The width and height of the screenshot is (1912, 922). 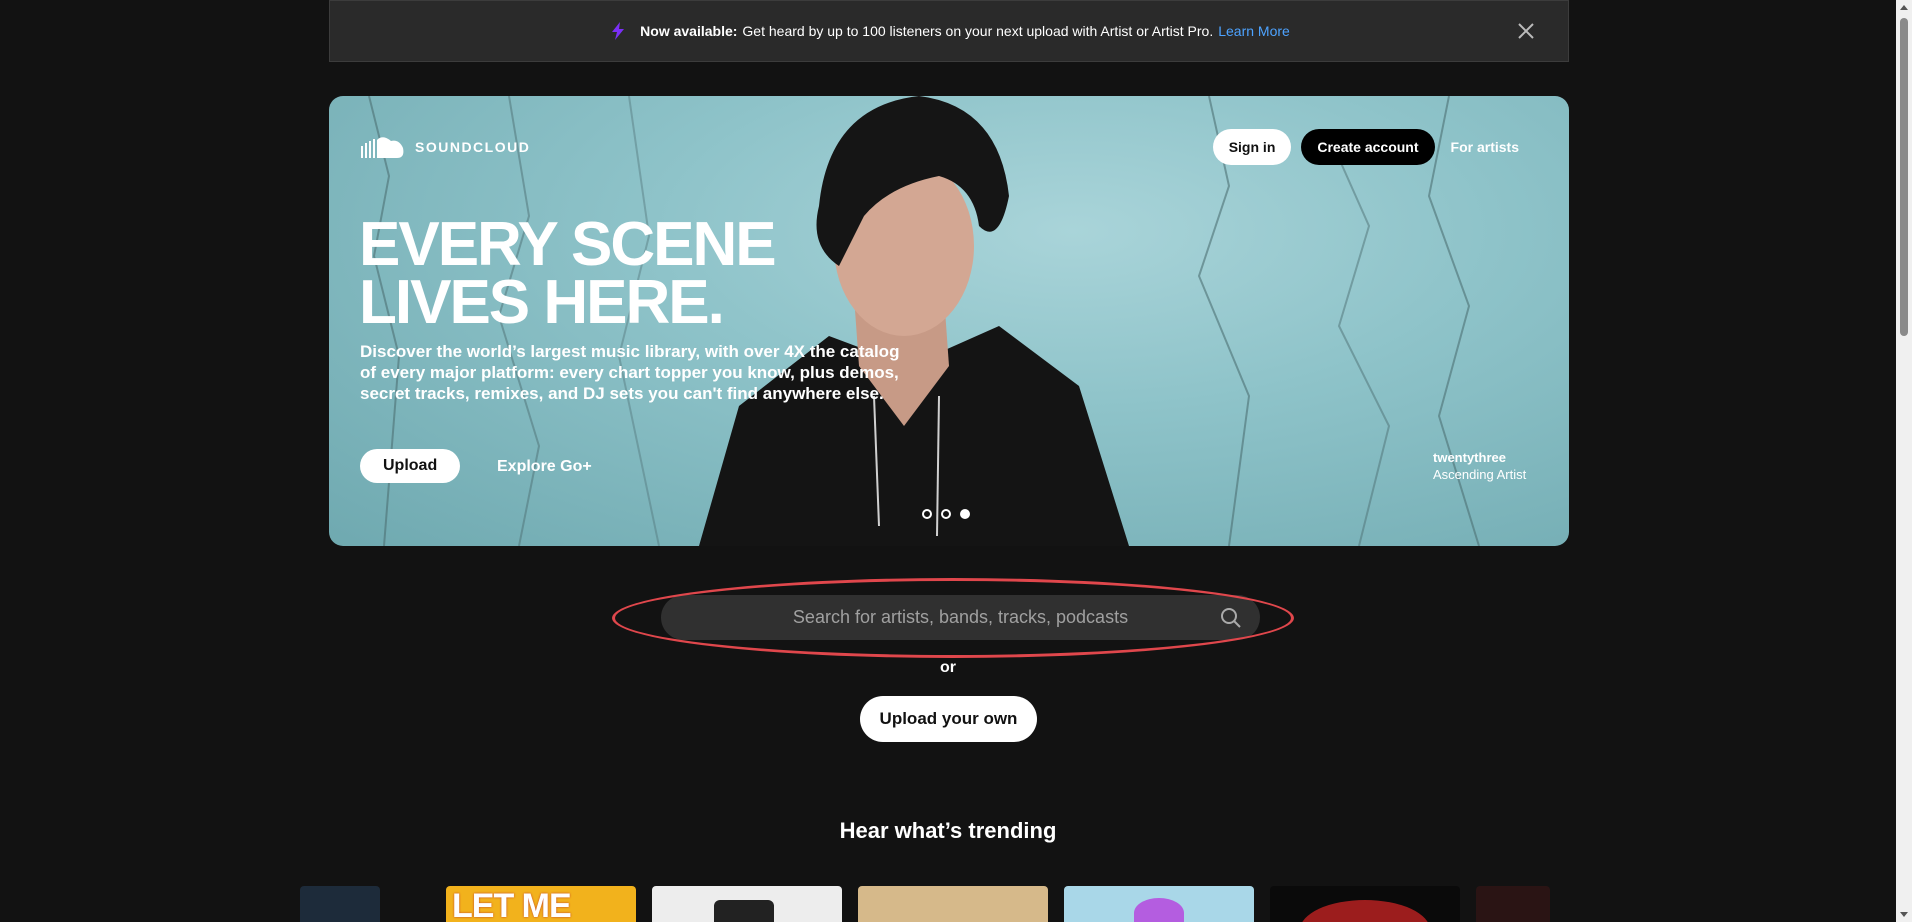 What do you see at coordinates (544, 467) in the screenshot?
I see `explore-go-plus-link: Explore Go+` at bounding box center [544, 467].